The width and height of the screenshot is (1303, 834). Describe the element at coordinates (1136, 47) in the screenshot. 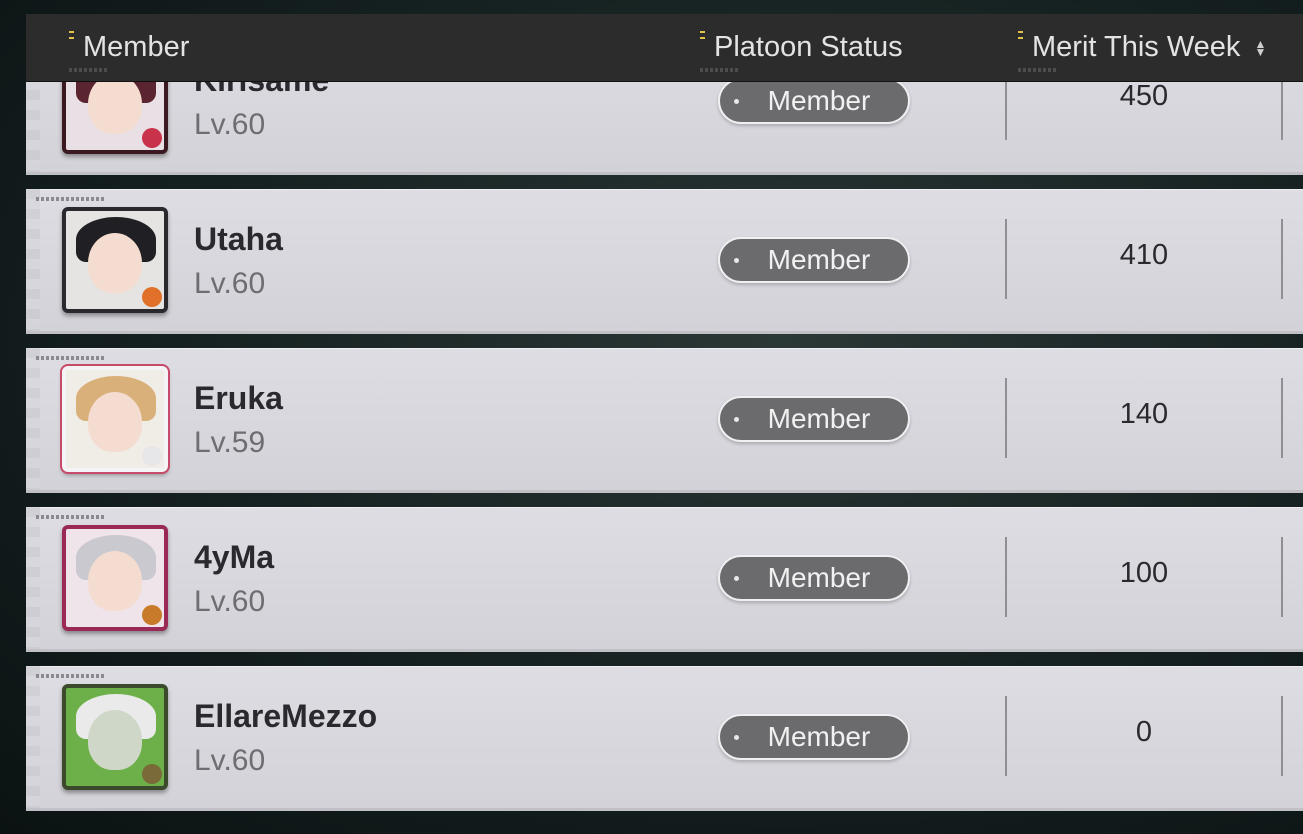

I see `column-header-merit-label: Merit This Week` at that location.